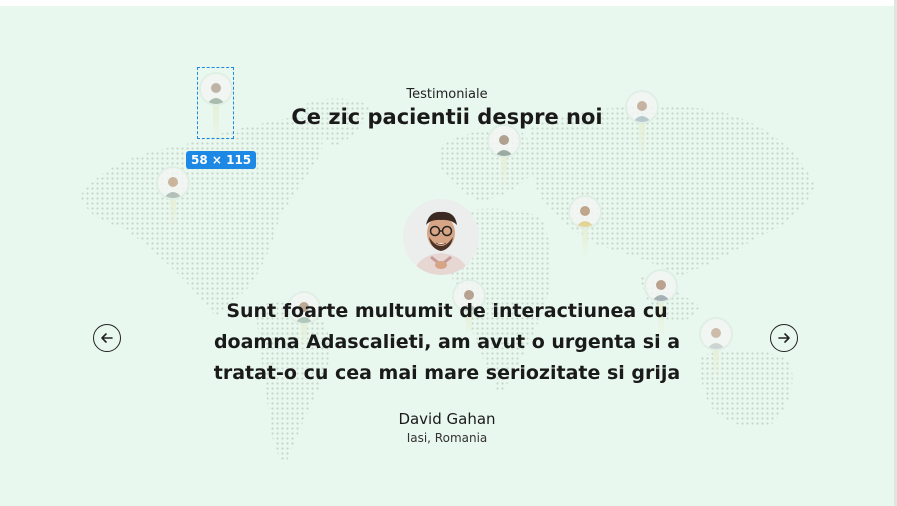  I want to click on person-avatar-icon, so click(441, 237).